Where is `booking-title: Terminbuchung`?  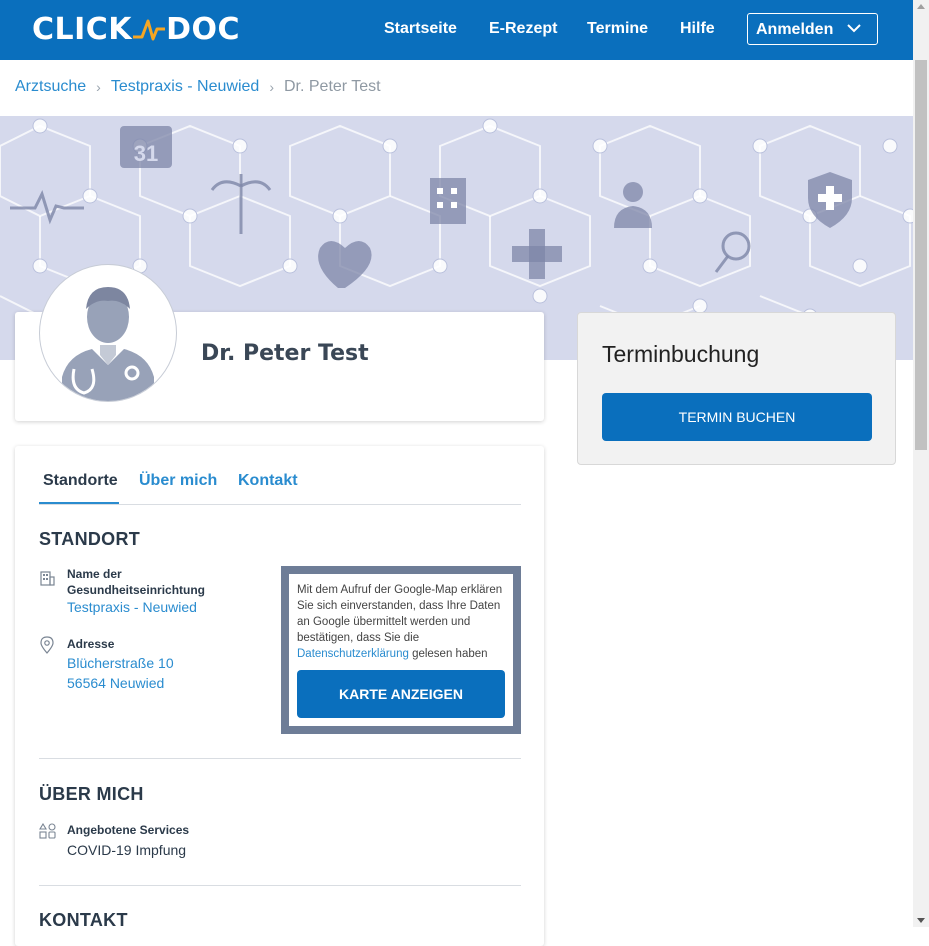 booking-title: Terminbuchung is located at coordinates (681, 354).